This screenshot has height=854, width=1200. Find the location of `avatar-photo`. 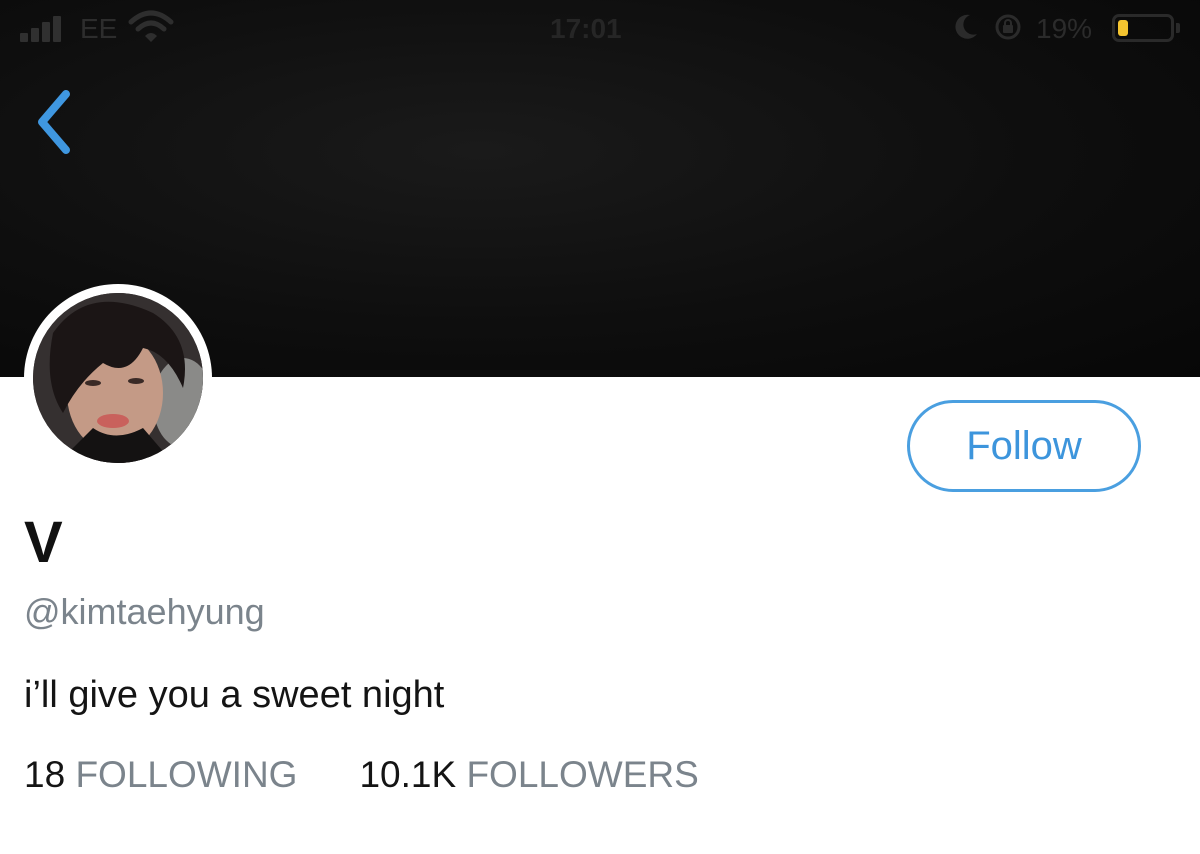

avatar-photo is located at coordinates (118, 378).